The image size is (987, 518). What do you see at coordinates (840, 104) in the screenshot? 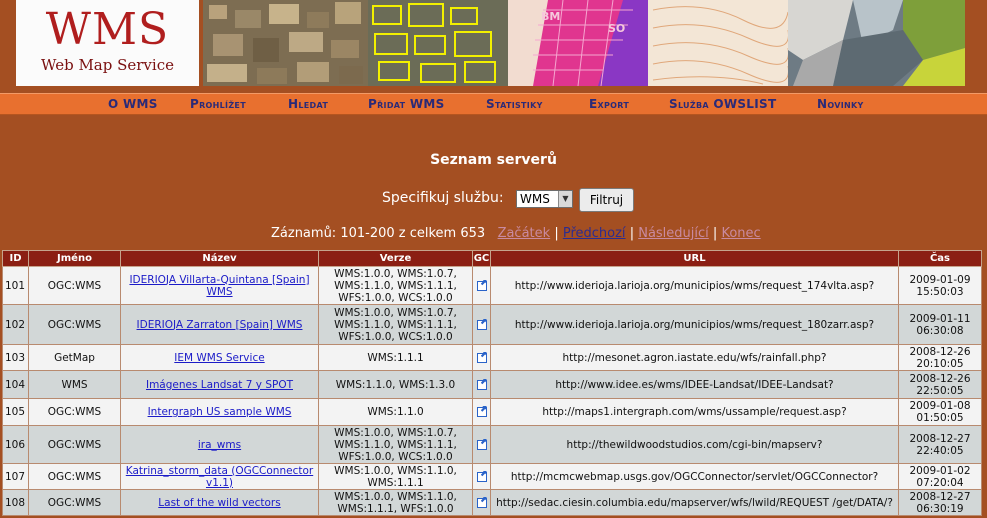
I see `nav-novinky: Novinky` at bounding box center [840, 104].